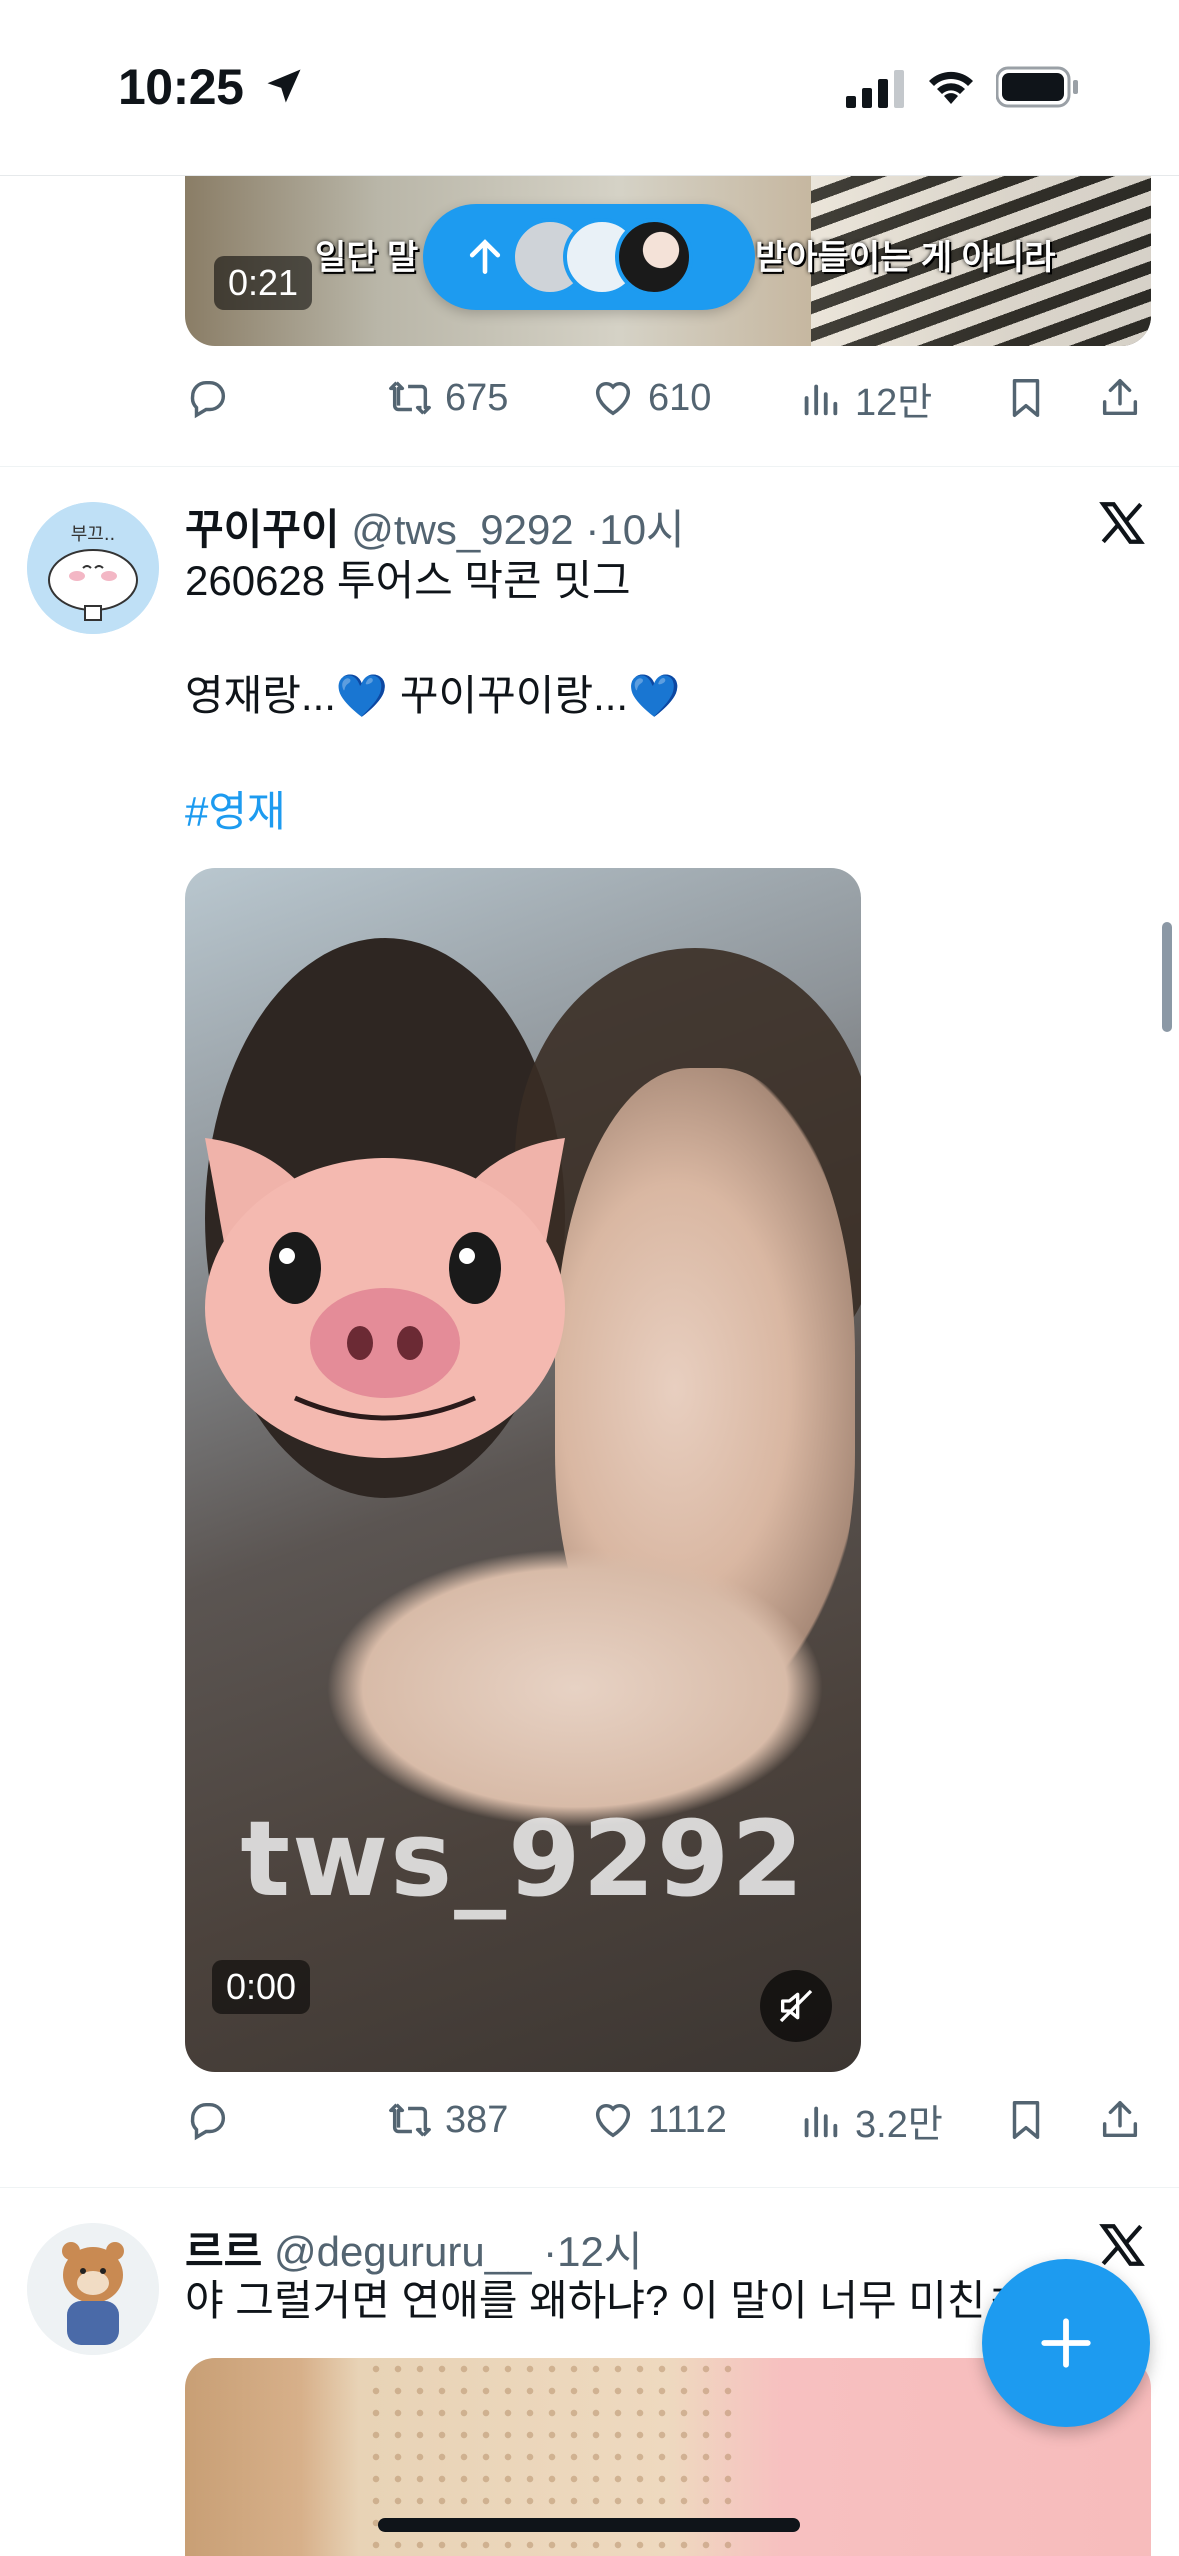 The width and height of the screenshot is (1179, 2556). Describe the element at coordinates (367, 258) in the screenshot. I see `video-subtitle: 일단 말` at that location.